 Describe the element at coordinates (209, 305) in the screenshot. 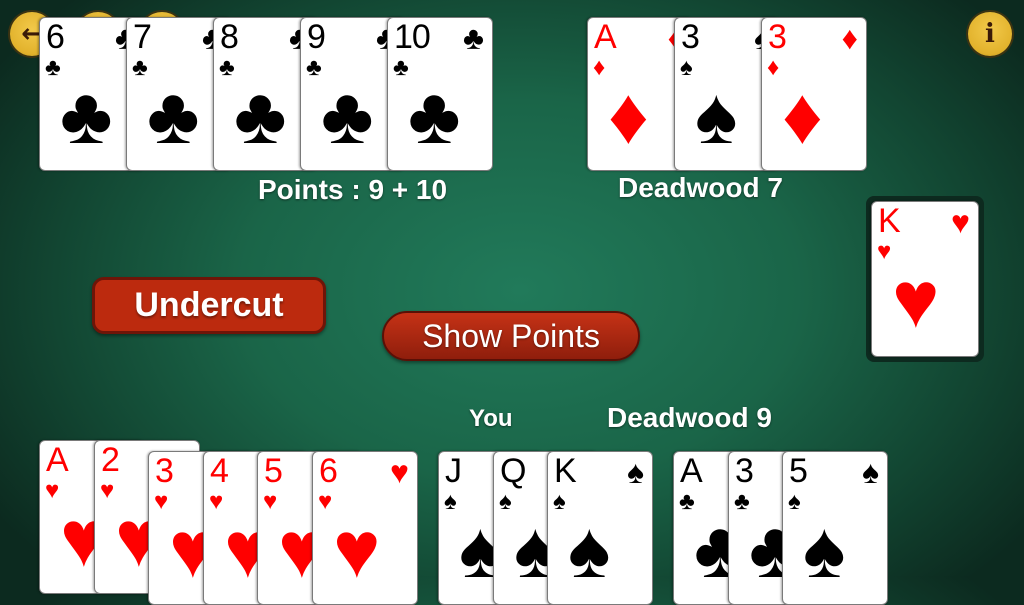

I see `undercut-button: Undercut` at that location.